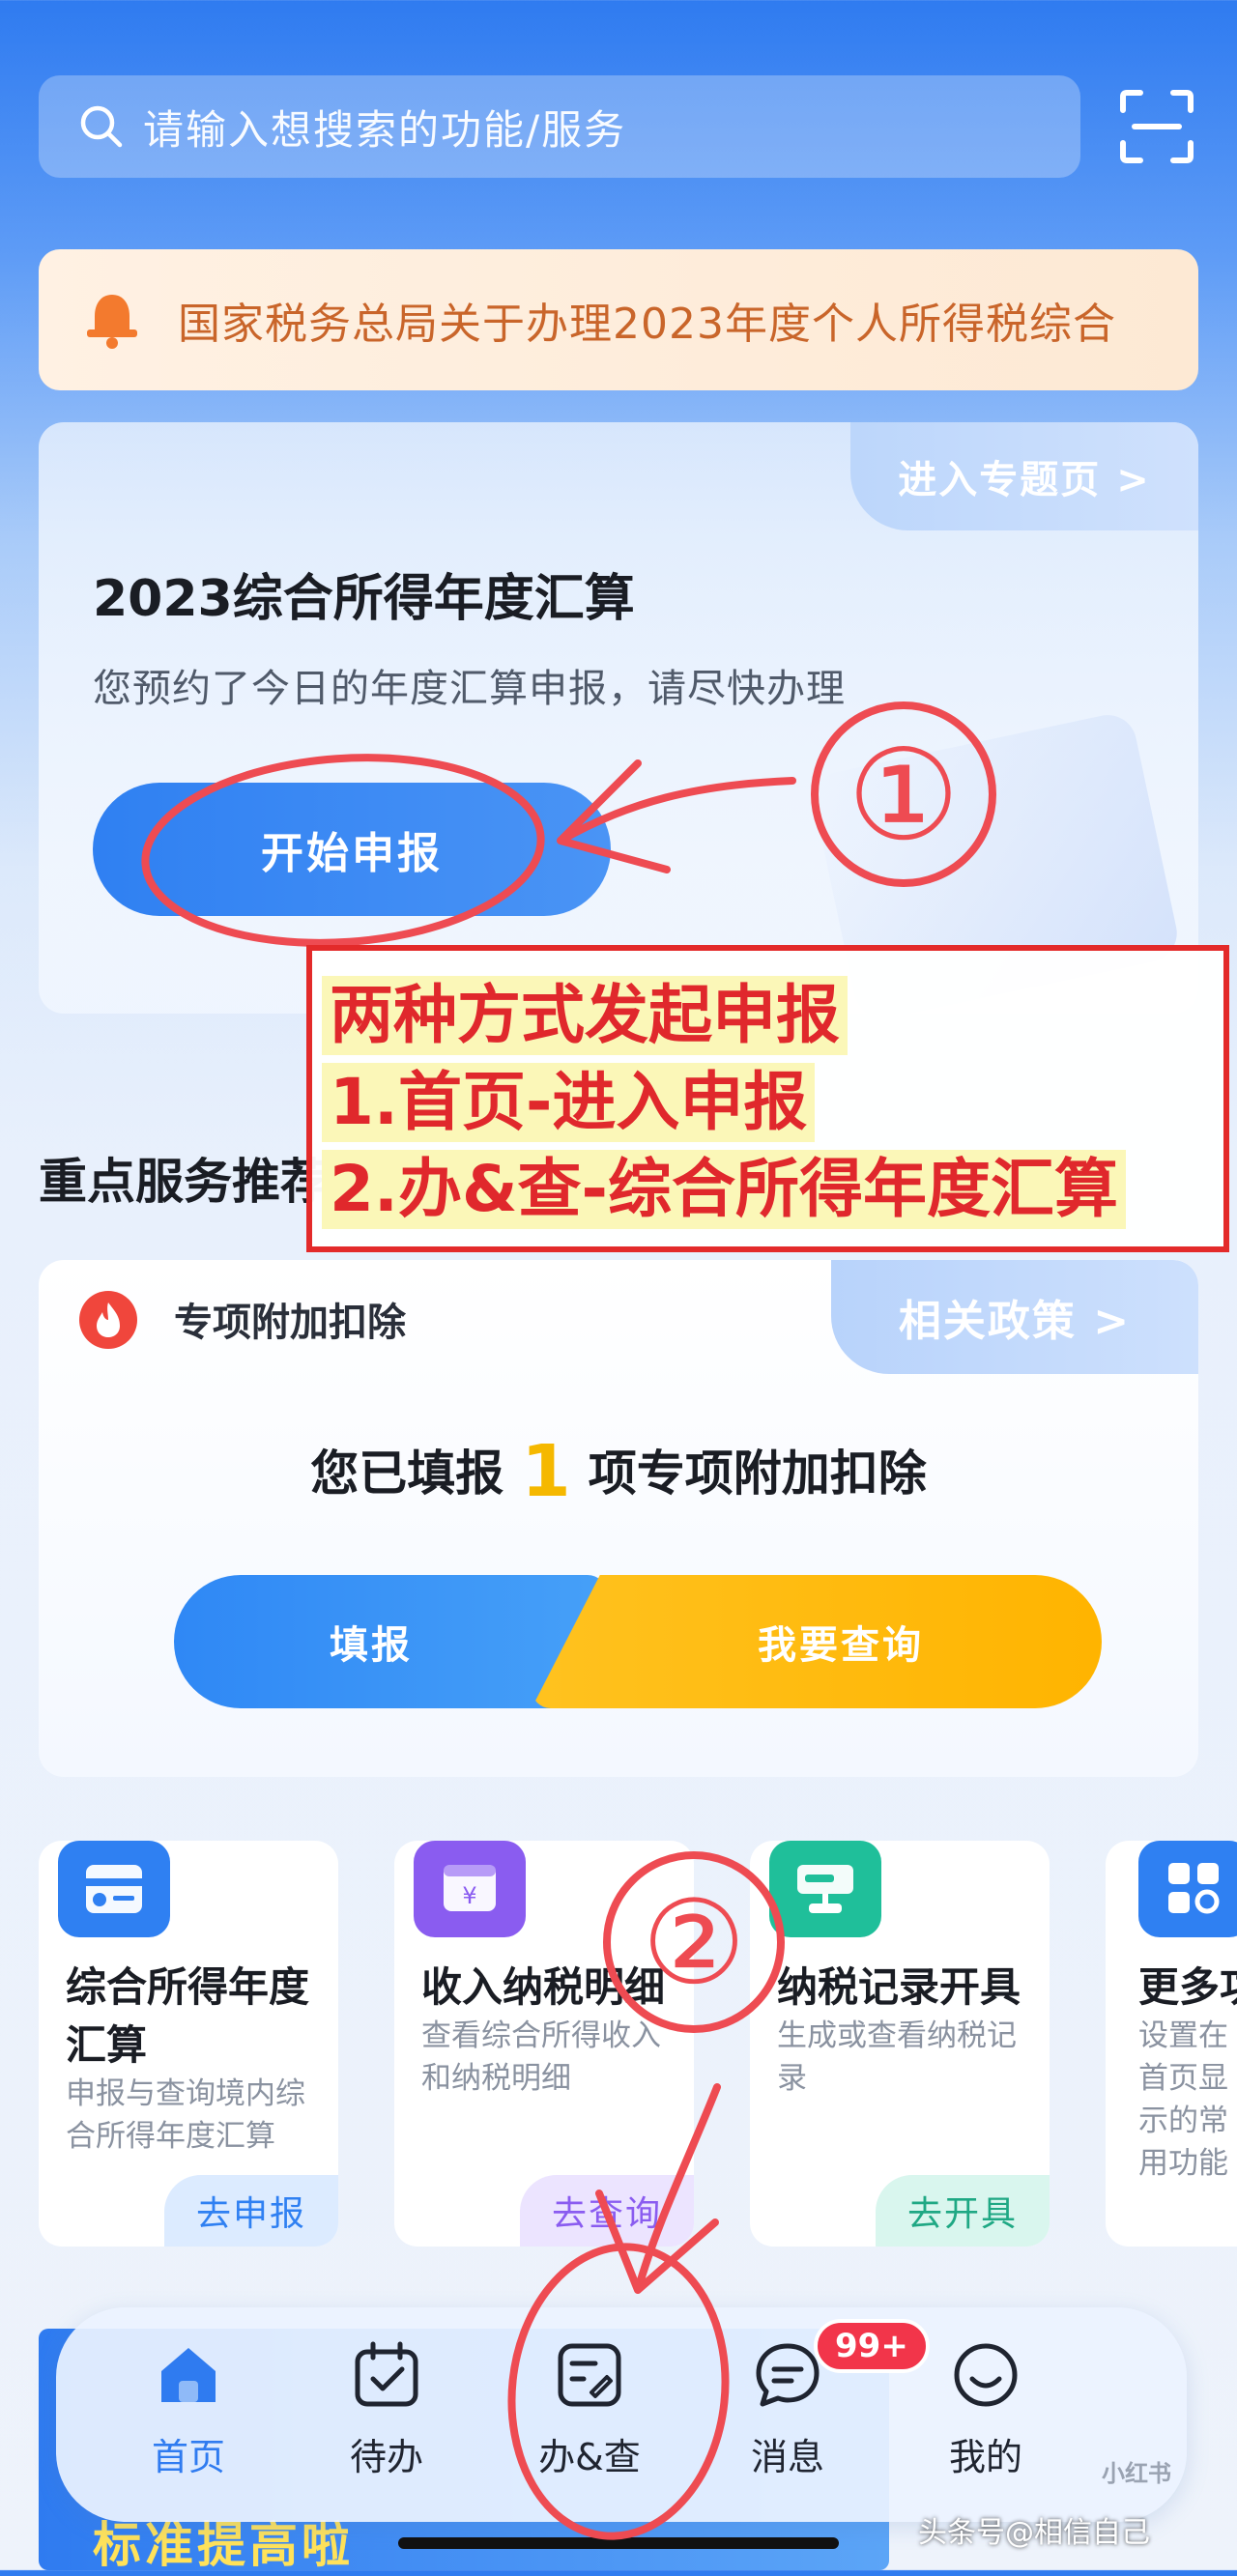 The image size is (1237, 2576). Describe the element at coordinates (1136, 2474) in the screenshot. I see `xiaohongshu-watermark: 小红书` at that location.